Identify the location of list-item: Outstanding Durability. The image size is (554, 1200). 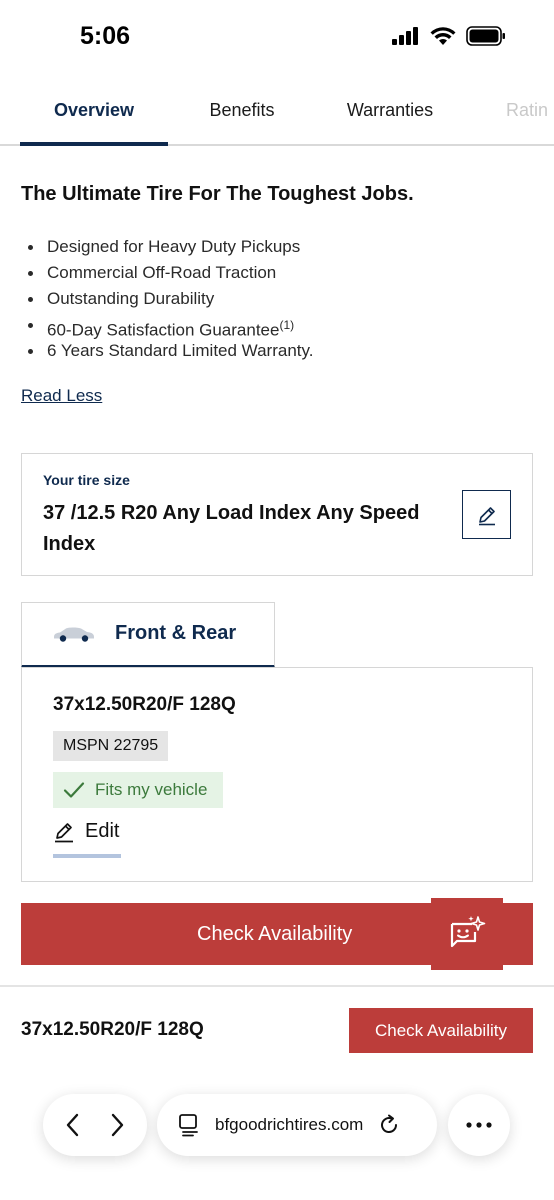
(167, 299).